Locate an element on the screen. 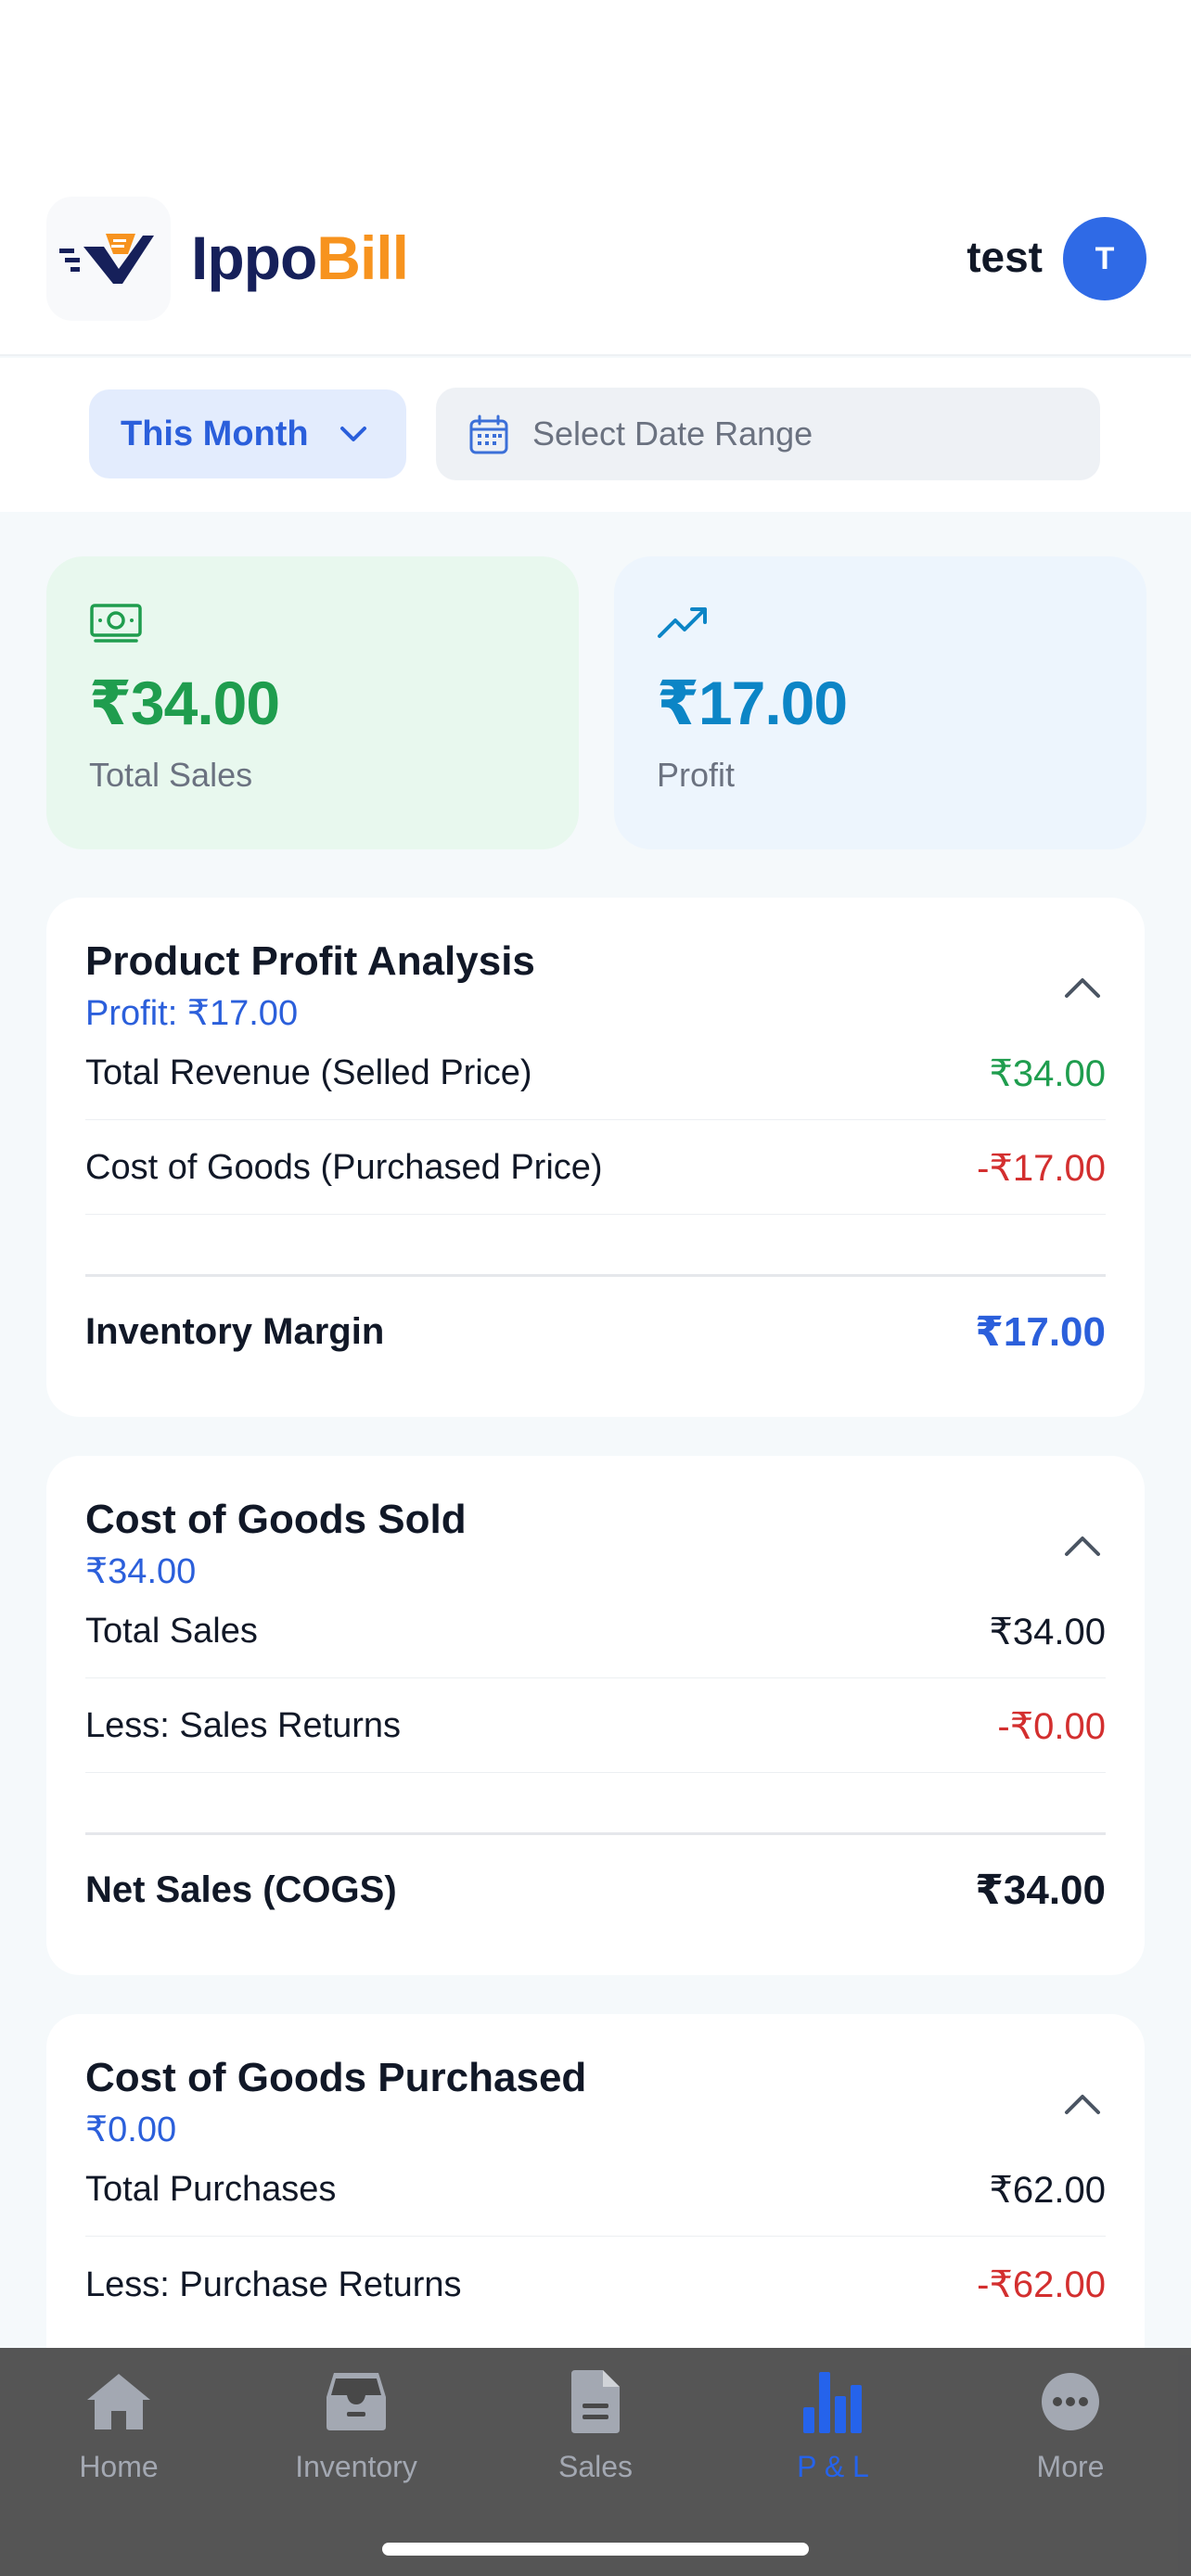  total-value: ₹34.00 is located at coordinates (1040, 1890).